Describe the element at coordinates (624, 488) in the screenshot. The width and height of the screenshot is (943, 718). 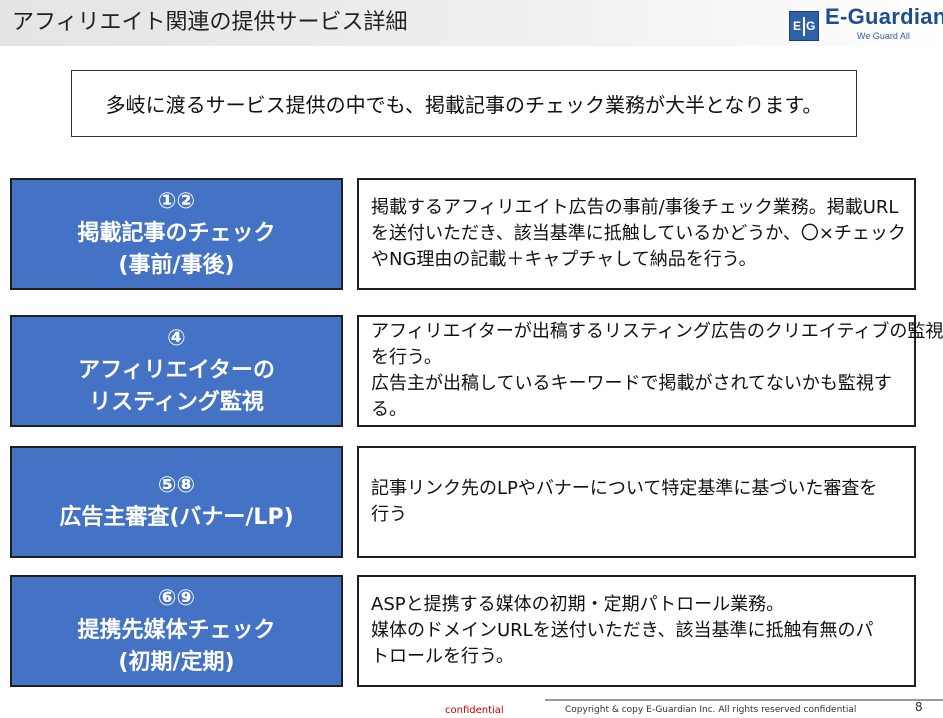
I see `service-desc-line: 記事リンク先のLPやバナーについて特定基準に基づいた審査を` at that location.